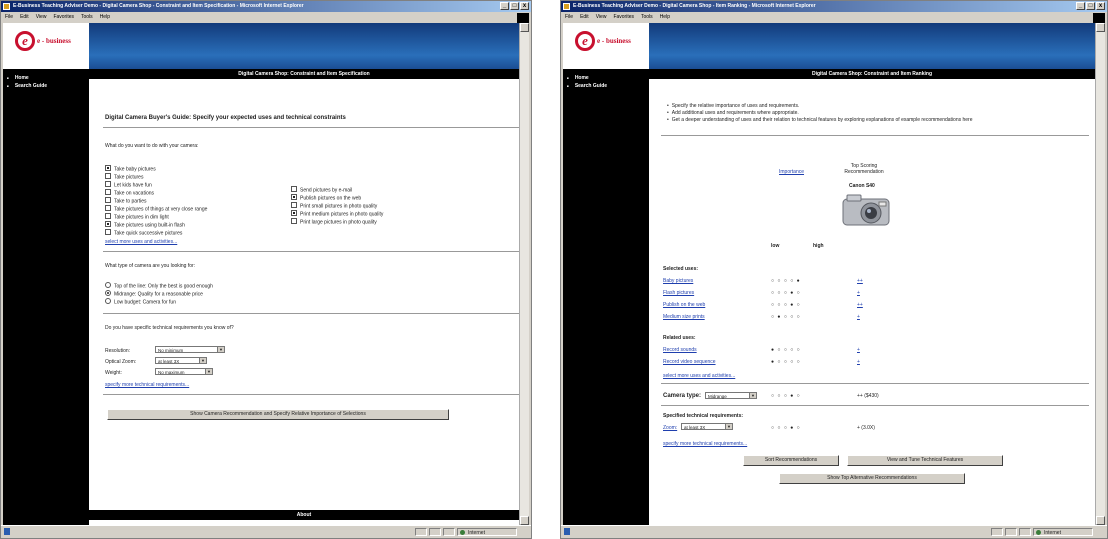  What do you see at coordinates (868, 396) in the screenshot?
I see `camera-type-score: ++ ($430)` at bounding box center [868, 396].